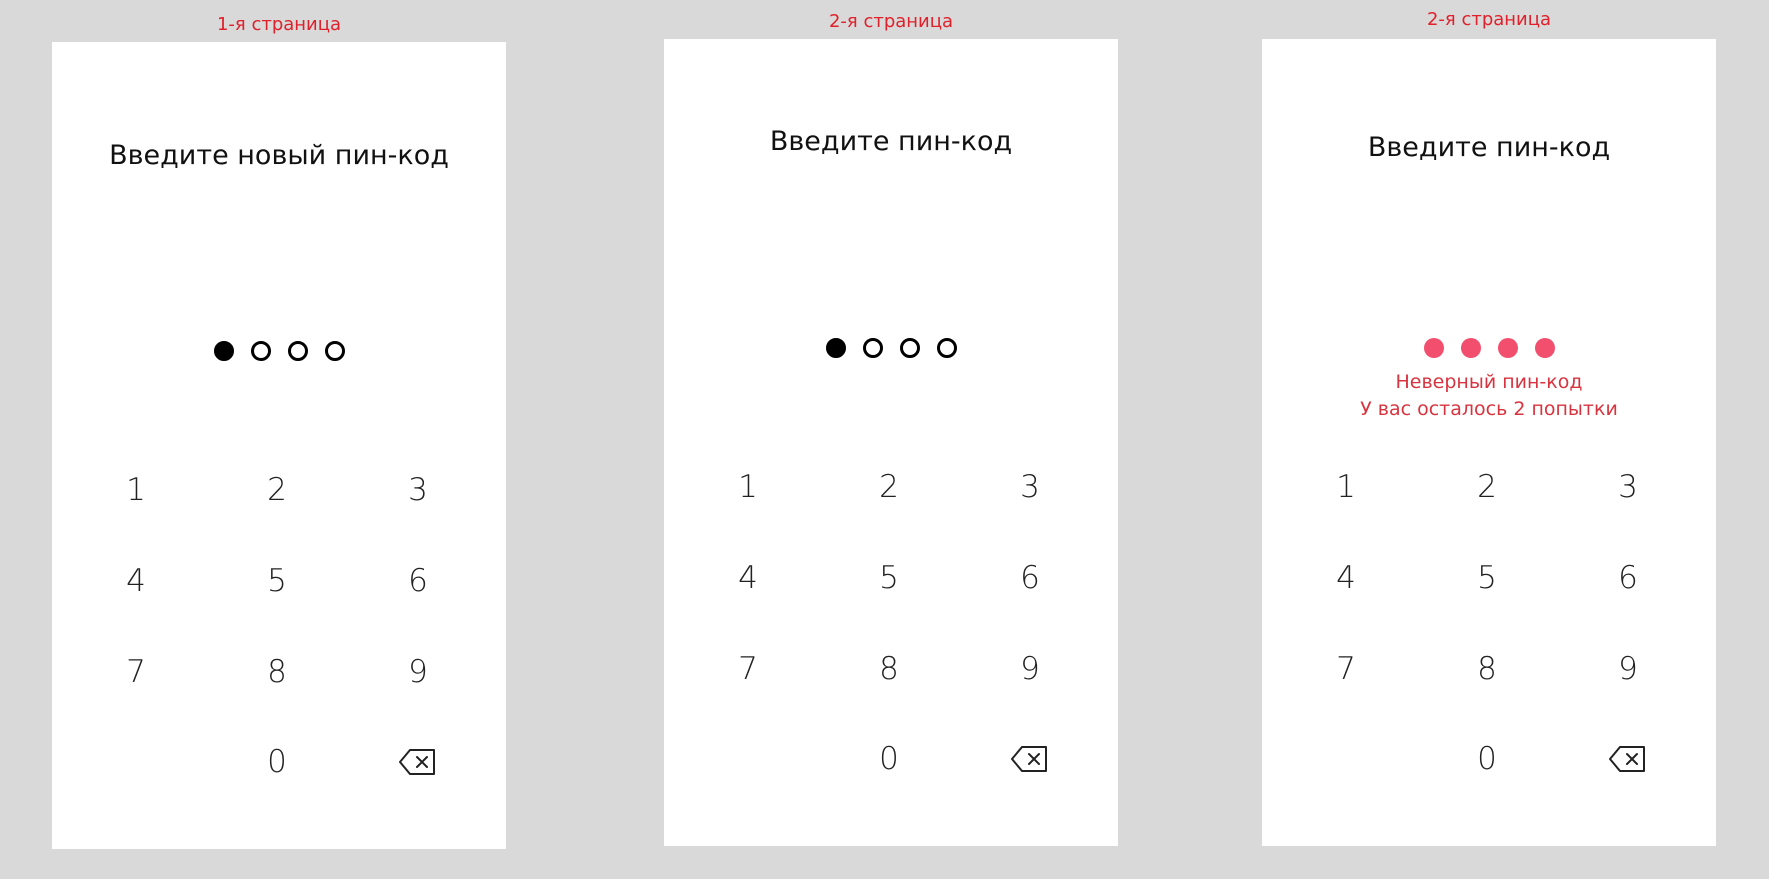  Describe the element at coordinates (1489, 382) in the screenshot. I see `error-title: Неверный пин-код` at that location.